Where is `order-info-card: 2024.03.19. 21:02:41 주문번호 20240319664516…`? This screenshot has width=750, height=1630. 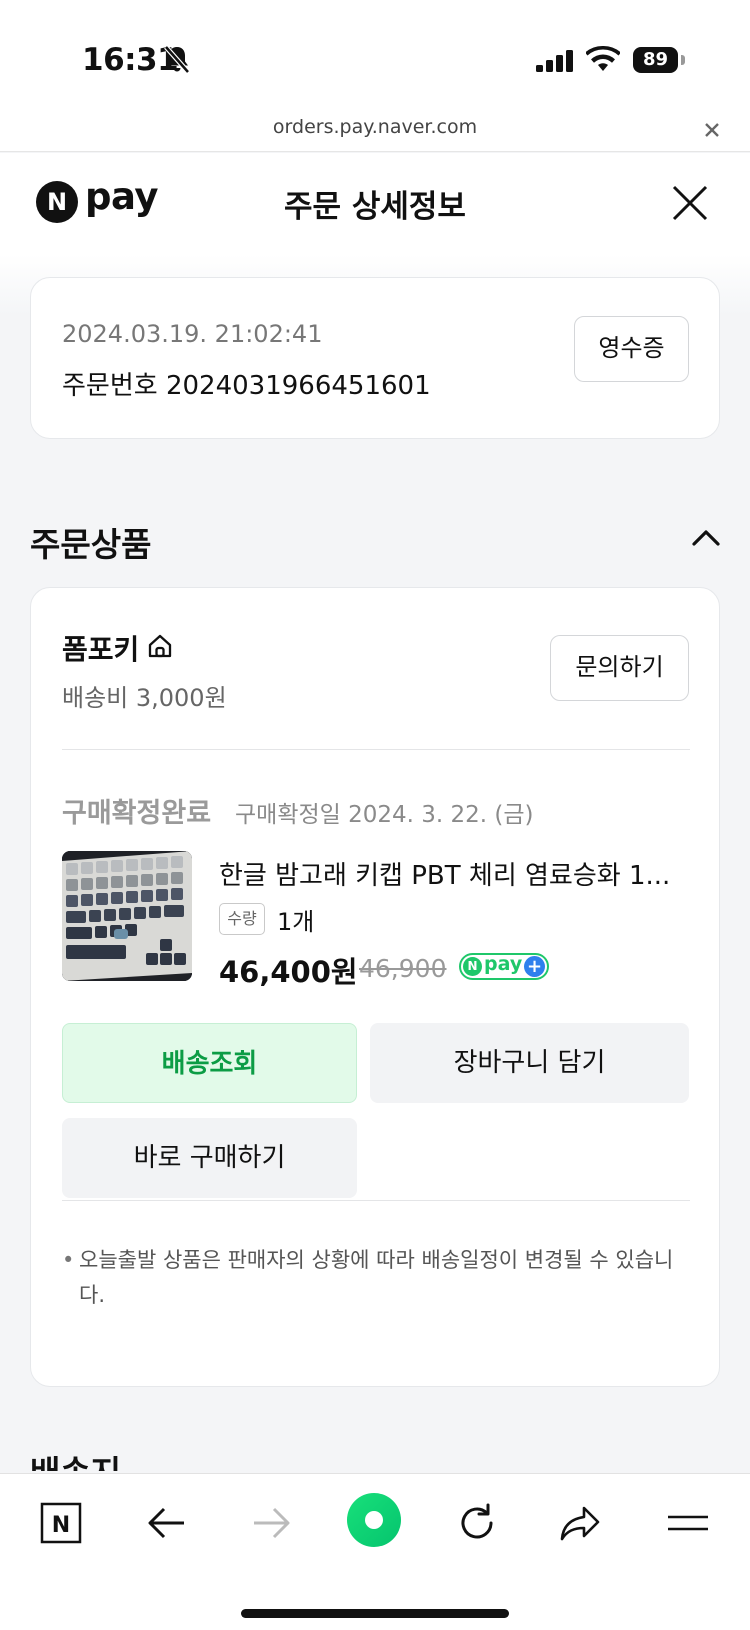
order-info-card: 2024.03.19. 21:02:41 주문번호 20240319664516… is located at coordinates (375, 358).